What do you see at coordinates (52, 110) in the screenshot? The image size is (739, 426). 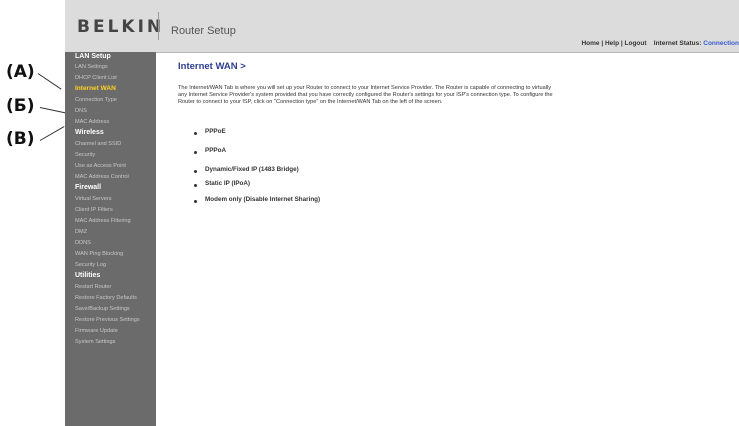 I see `callout-b-leader` at bounding box center [52, 110].